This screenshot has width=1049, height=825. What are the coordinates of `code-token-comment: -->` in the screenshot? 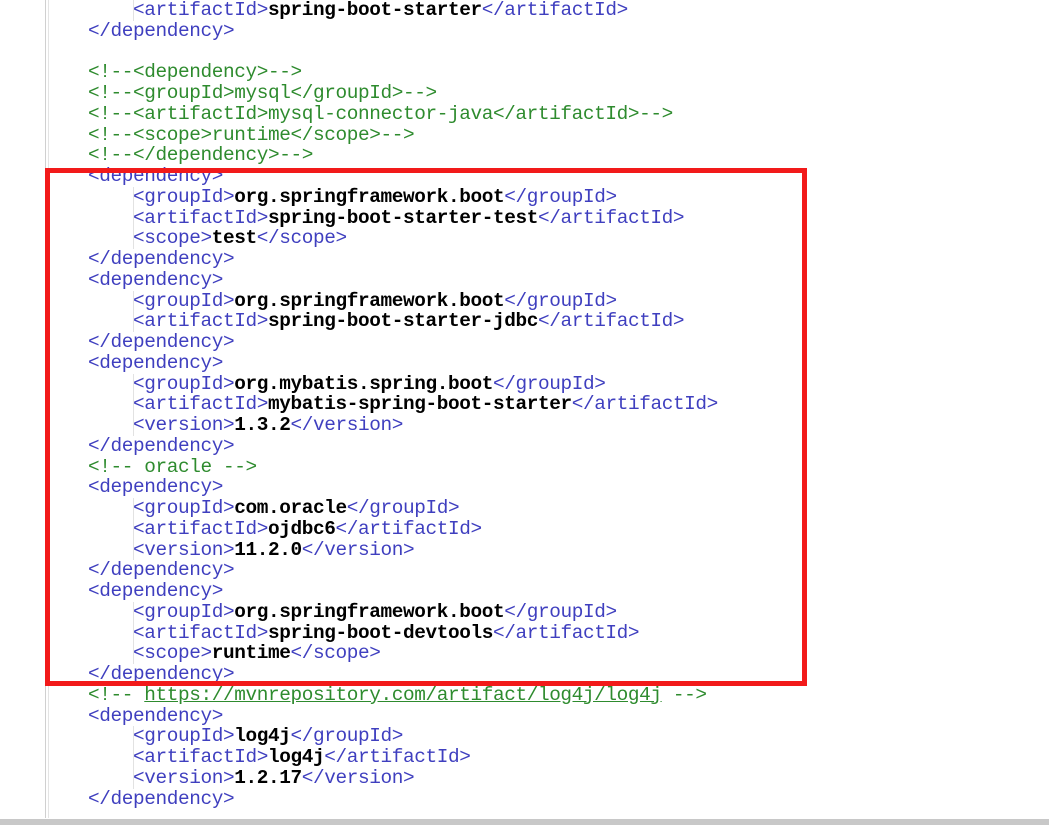 It's located at (684, 694).